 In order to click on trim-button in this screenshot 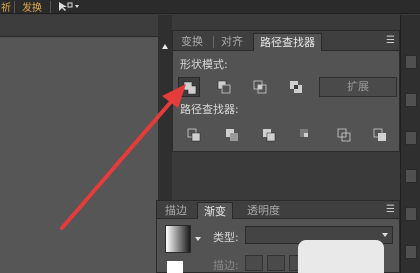, I will do `click(232, 135)`.